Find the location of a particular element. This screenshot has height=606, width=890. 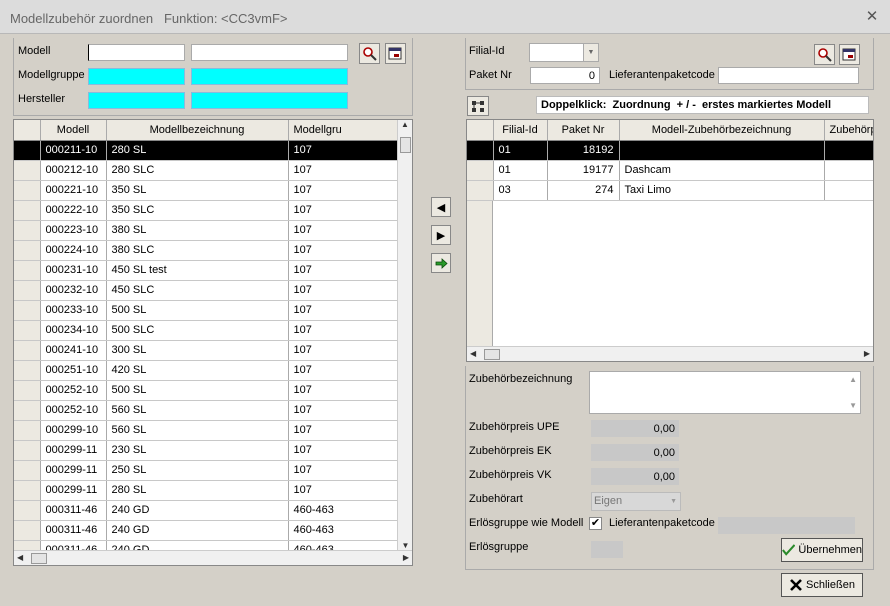

hersteller-input is located at coordinates (136, 100).